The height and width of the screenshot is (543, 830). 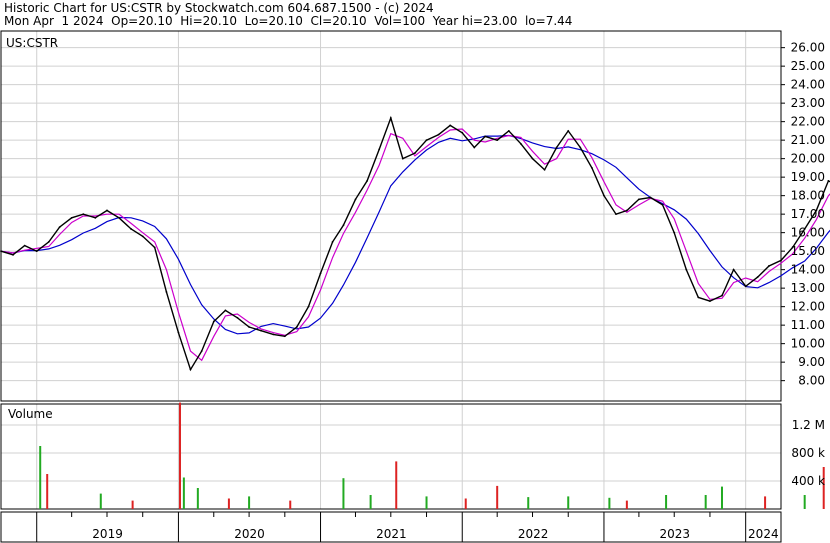 I want to click on year-label: 2021, so click(x=391, y=534).